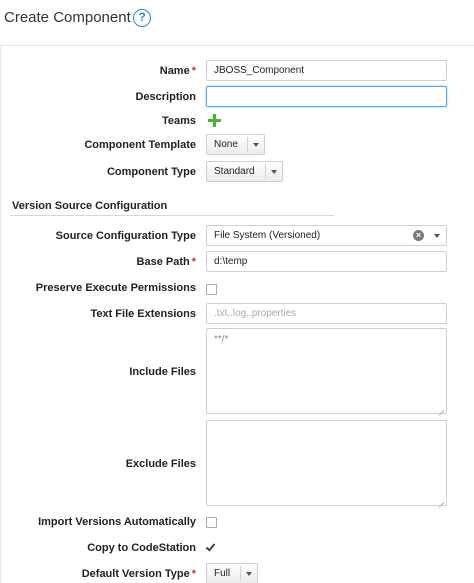 This screenshot has height=583, width=474. Describe the element at coordinates (222, 573) in the screenshot. I see `default-version-type-value: Full` at that location.